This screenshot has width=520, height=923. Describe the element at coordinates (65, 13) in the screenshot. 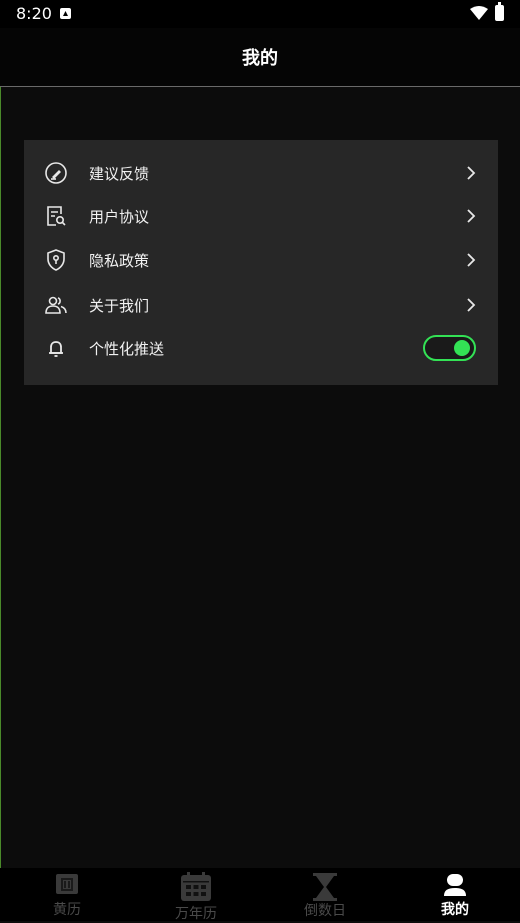

I see `notification-a-icon` at that location.